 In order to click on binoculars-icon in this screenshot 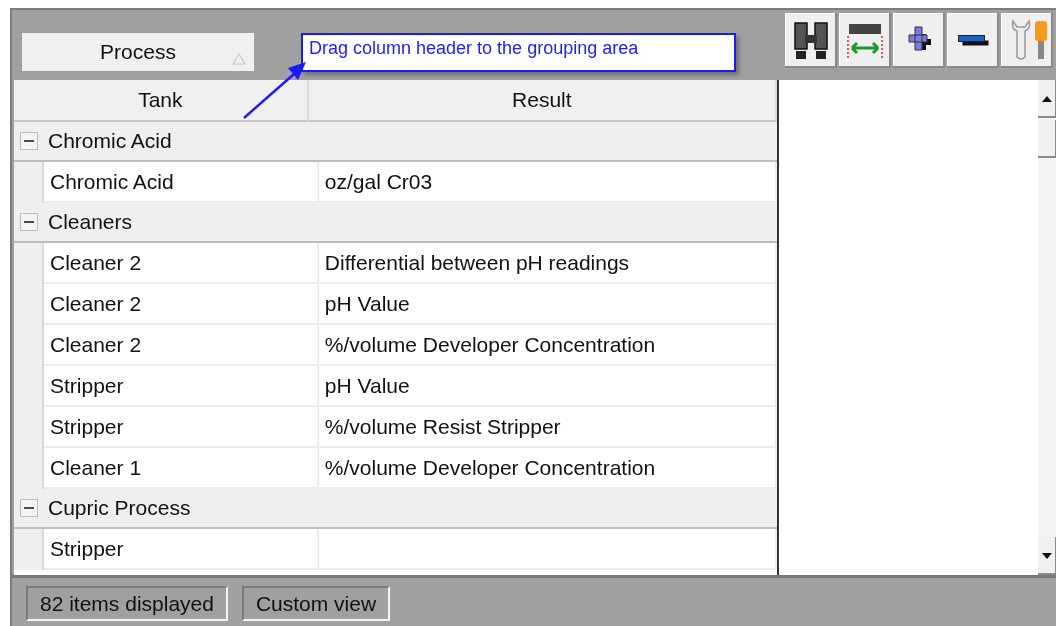, I will do `click(811, 40)`.